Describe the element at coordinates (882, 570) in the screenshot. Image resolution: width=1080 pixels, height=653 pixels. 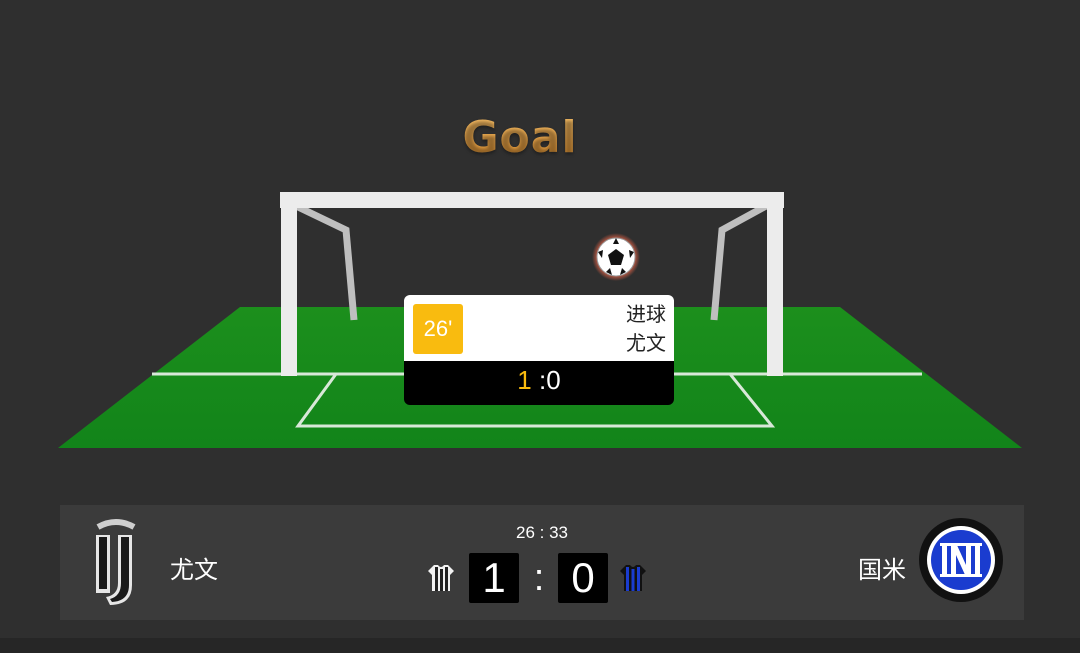
I see `away-team-name: 国米` at that location.